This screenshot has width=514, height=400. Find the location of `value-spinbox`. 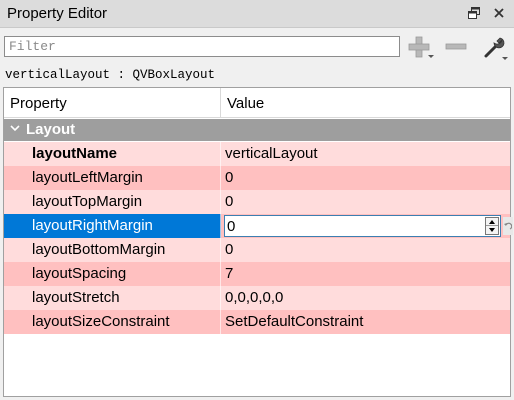

value-spinbox is located at coordinates (362, 226).